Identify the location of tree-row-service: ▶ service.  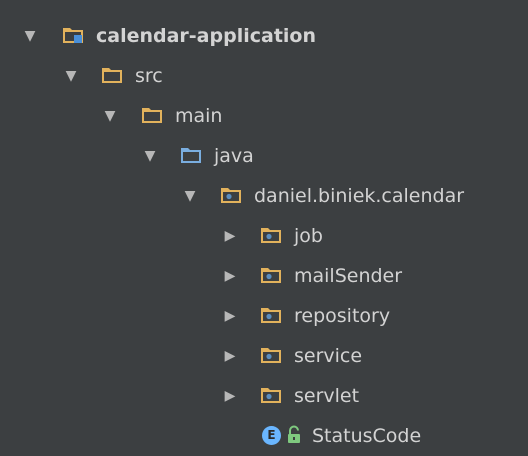
(264, 356).